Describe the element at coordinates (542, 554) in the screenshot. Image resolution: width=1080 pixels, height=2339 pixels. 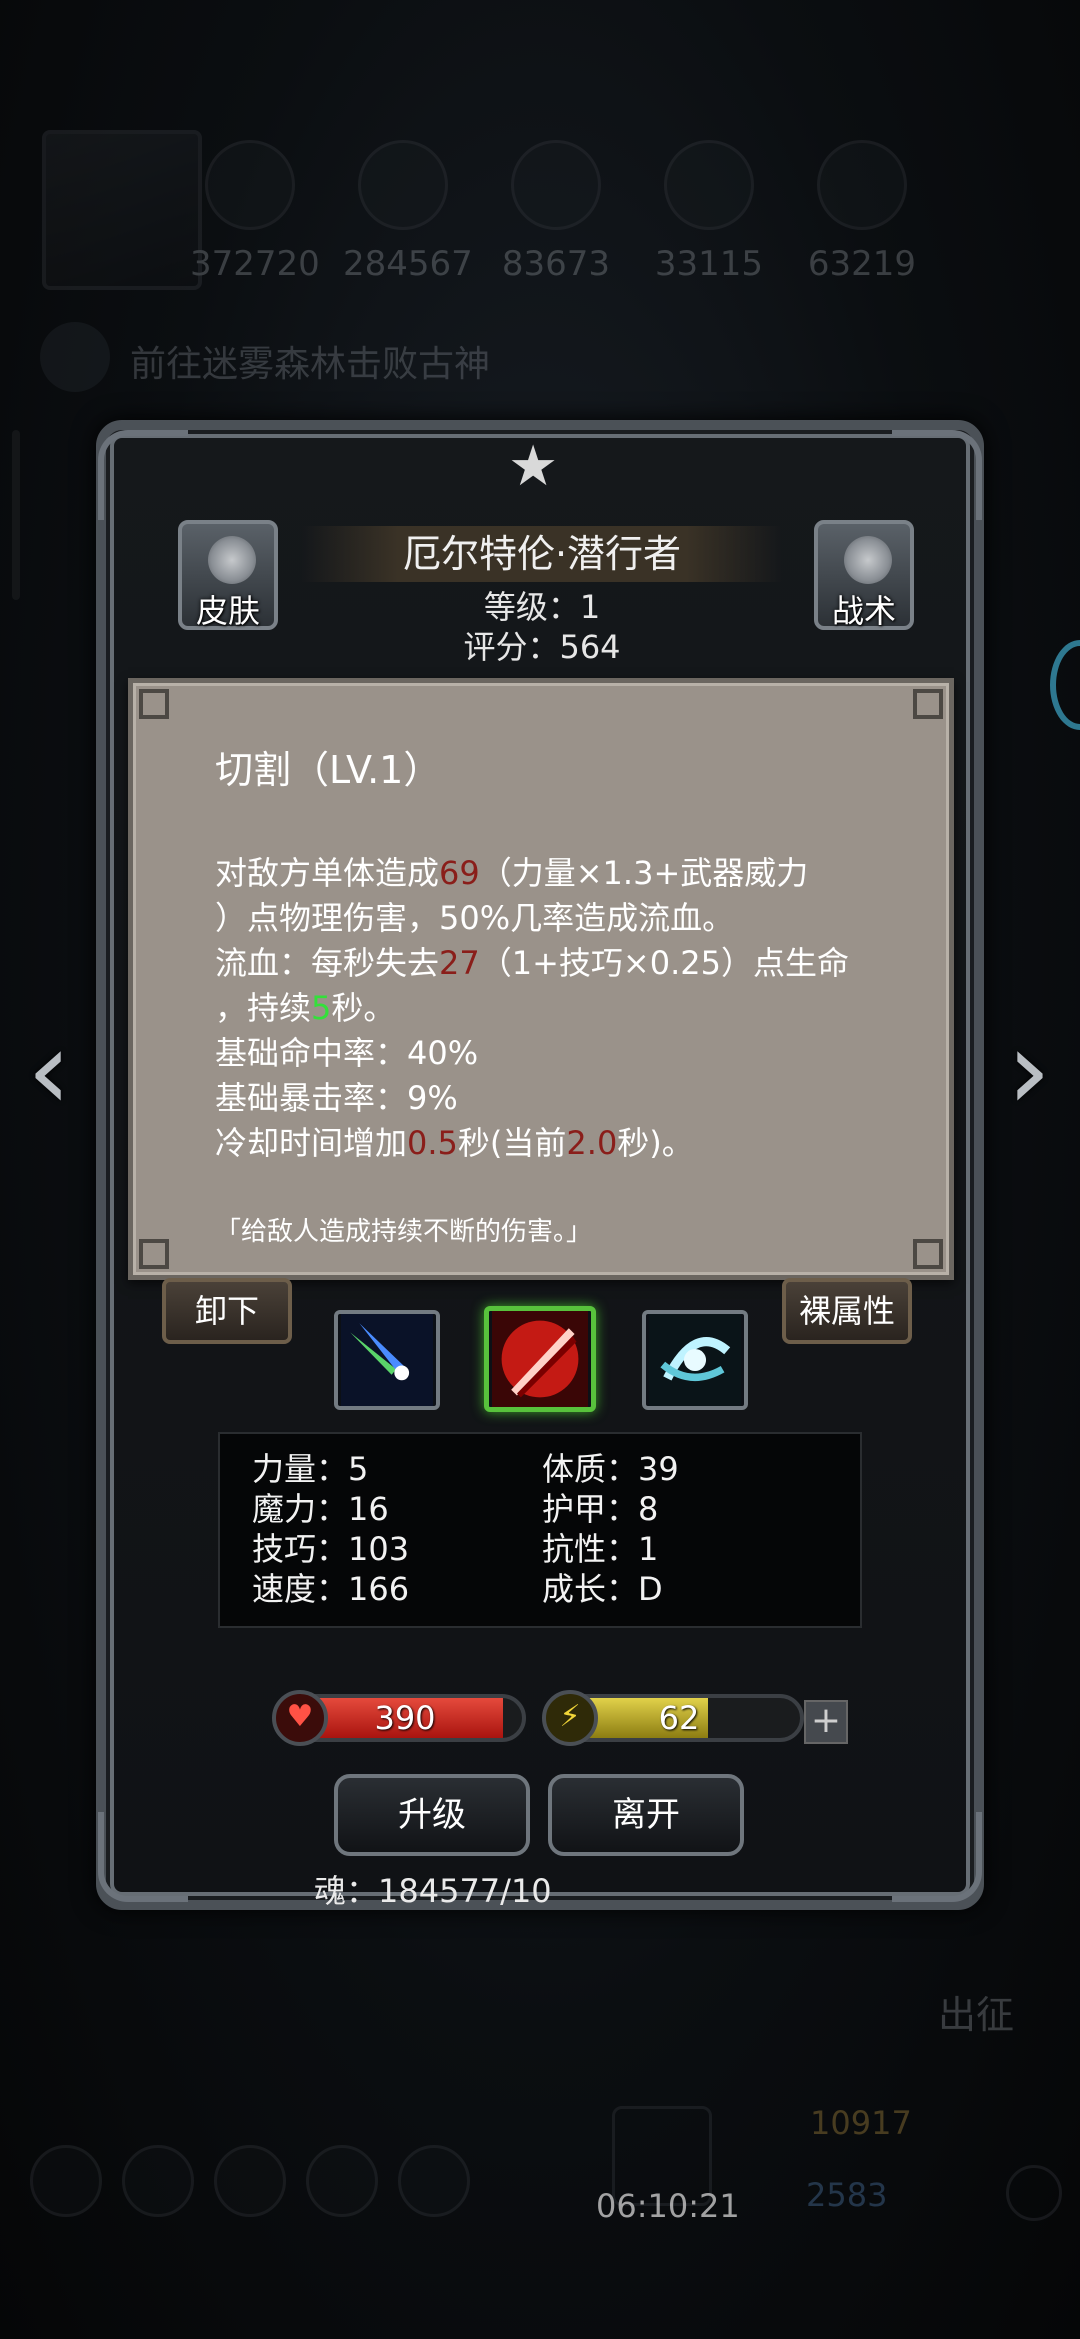
I see `hero-name: 厄尔特伦·潜行者` at that location.